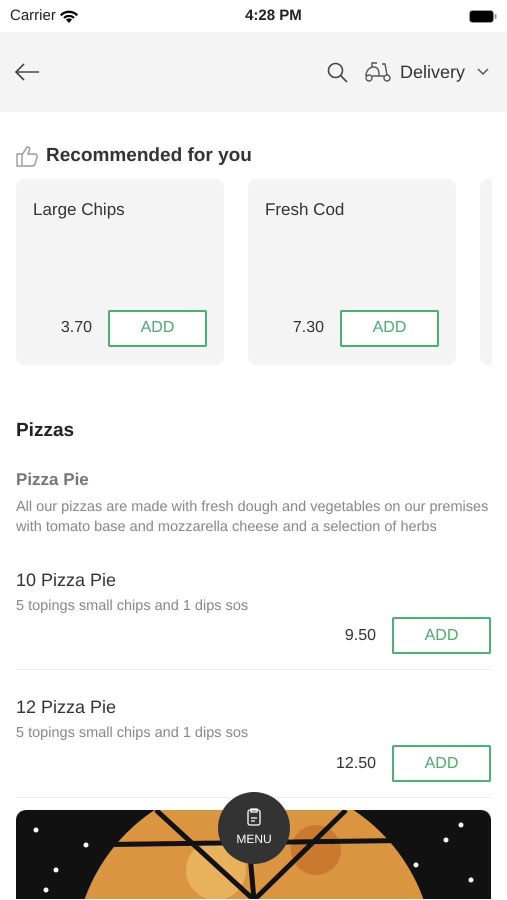  What do you see at coordinates (76, 328) in the screenshot?
I see `product-price: 3.70` at bounding box center [76, 328].